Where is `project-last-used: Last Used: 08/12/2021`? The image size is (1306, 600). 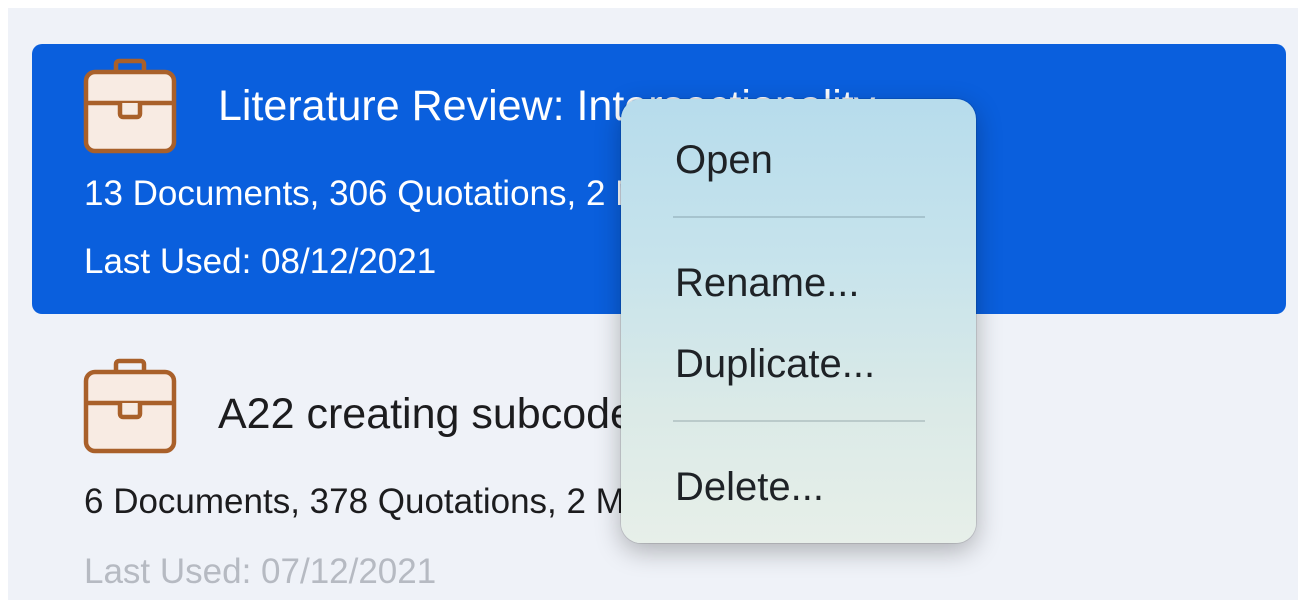 project-last-used: Last Used: 08/12/2021 is located at coordinates (260, 261).